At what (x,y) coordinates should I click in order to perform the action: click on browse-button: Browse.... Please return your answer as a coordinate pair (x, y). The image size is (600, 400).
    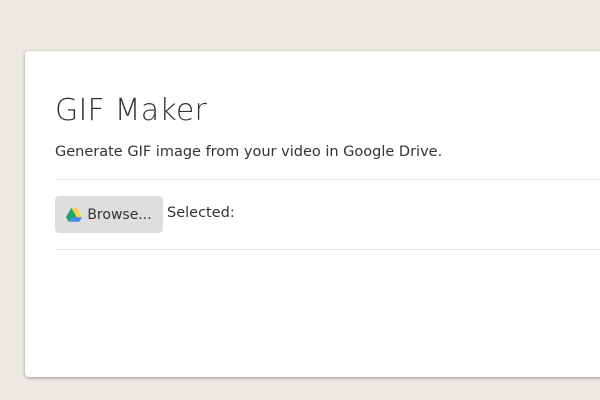
    Looking at the image, I should click on (109, 214).